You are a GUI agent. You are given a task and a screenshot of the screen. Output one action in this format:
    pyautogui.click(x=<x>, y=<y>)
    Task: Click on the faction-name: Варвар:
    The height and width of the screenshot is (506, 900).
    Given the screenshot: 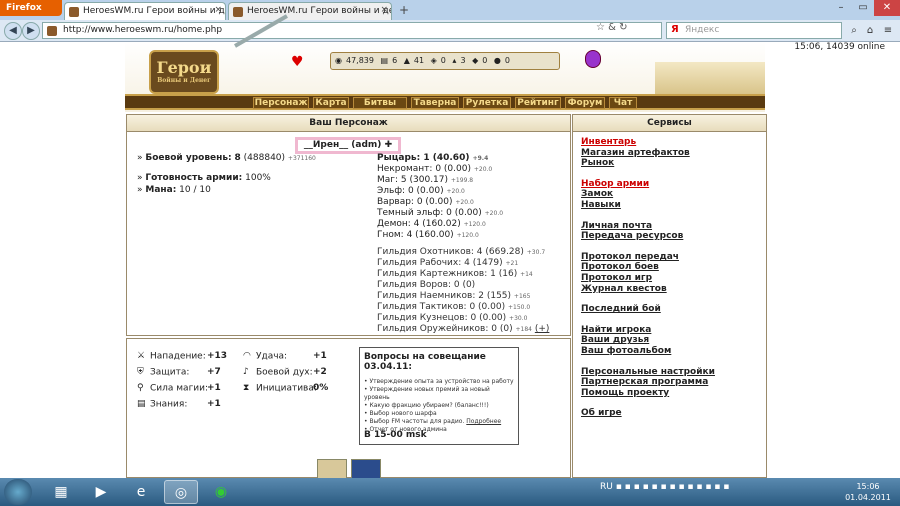 What is the action you would take?
    pyautogui.click(x=395, y=202)
    